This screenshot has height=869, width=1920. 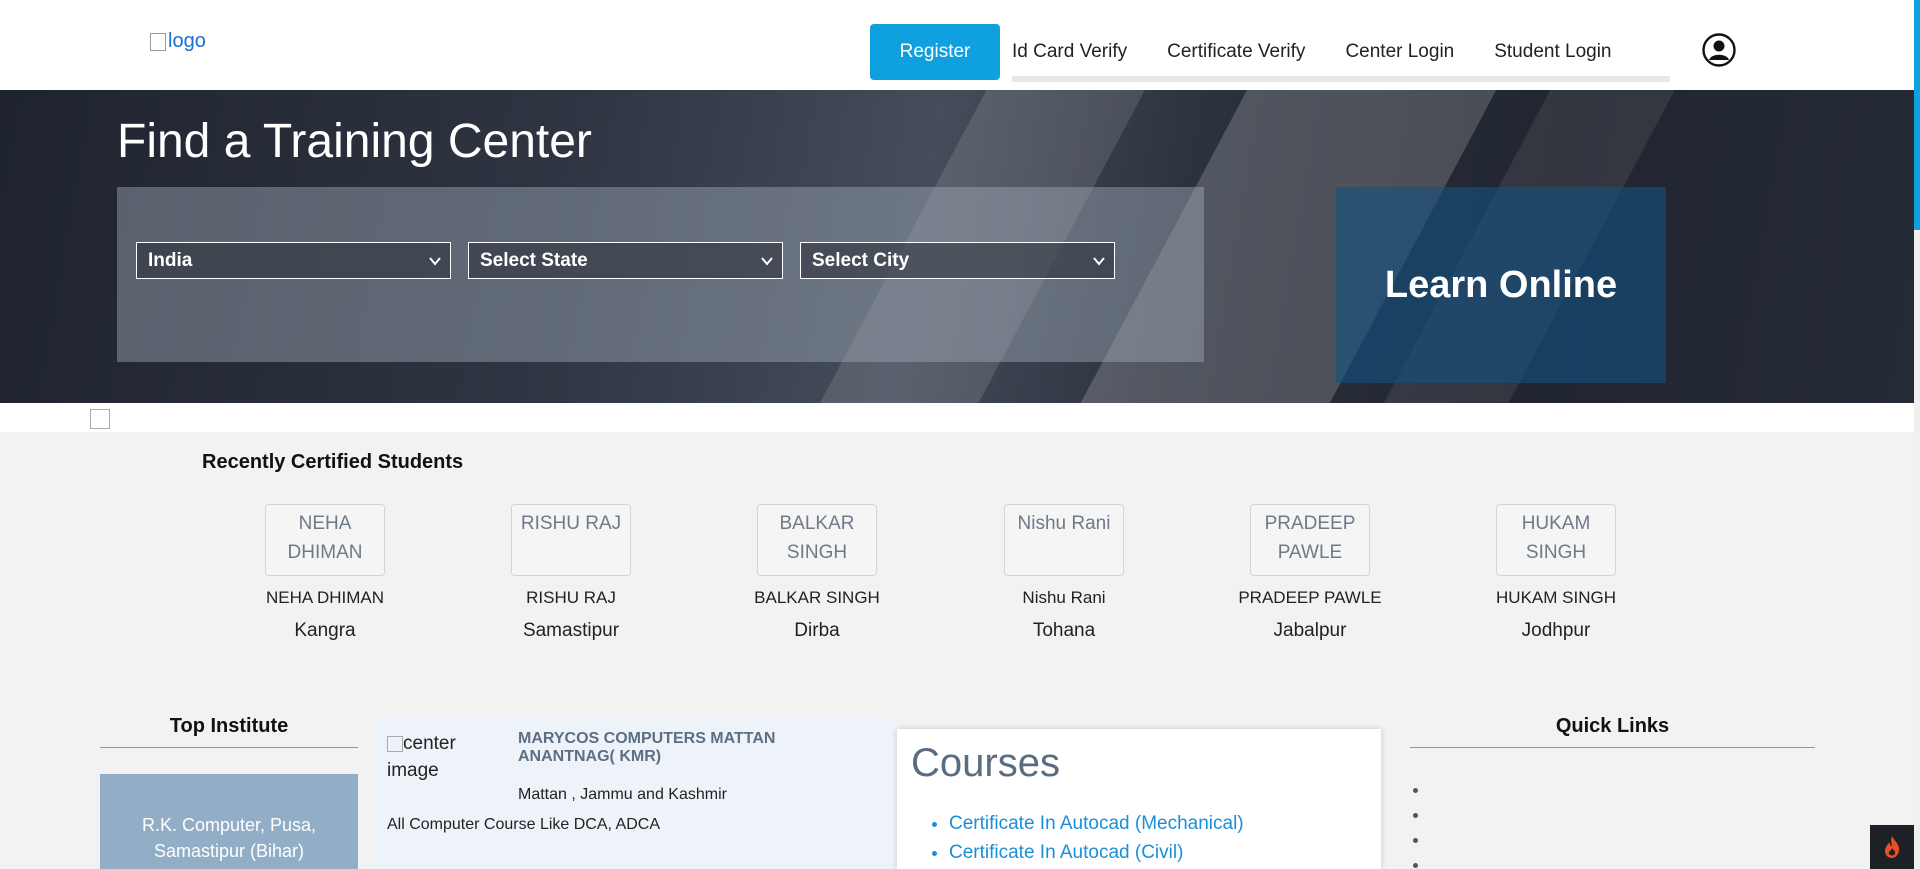 What do you see at coordinates (229, 821) in the screenshot?
I see `top-institute-item: R.K. Computer, Pusa, Samastipur (Bihar)` at bounding box center [229, 821].